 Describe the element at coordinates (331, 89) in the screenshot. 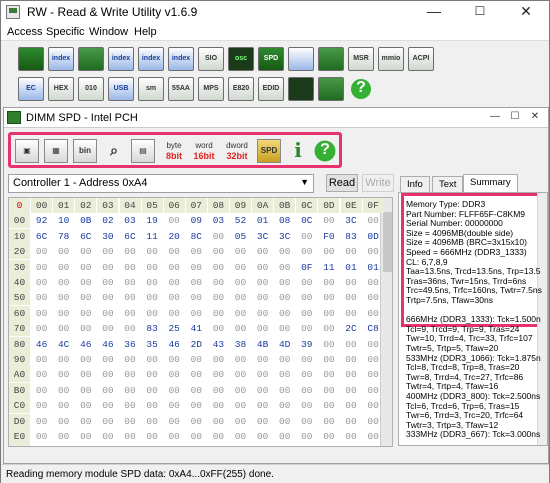

I see `ata-icon` at that location.